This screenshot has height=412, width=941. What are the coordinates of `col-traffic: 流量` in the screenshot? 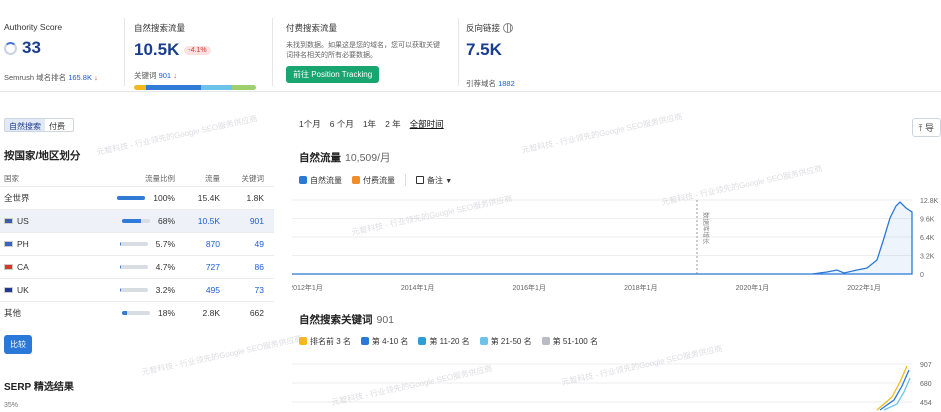 It's located at (197, 178).